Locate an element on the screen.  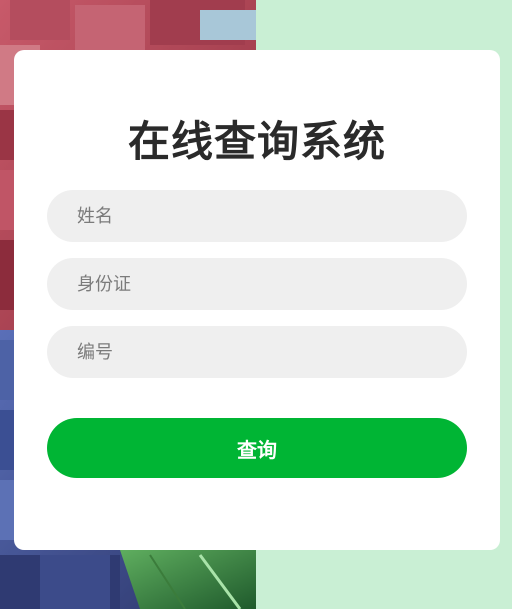
page-title: 在线查询系统 is located at coordinates (256, 141).